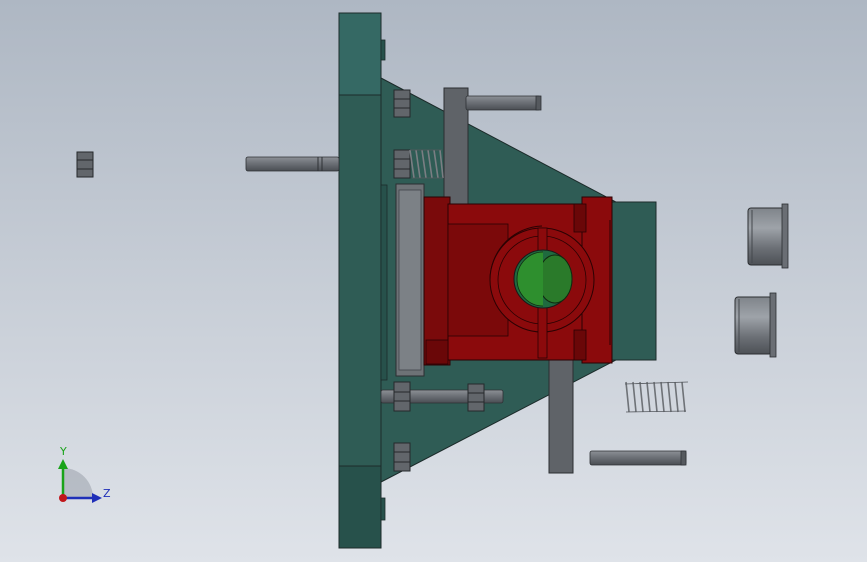 The width and height of the screenshot is (867, 562). I want to click on bushing-upper, so click(768, 236).